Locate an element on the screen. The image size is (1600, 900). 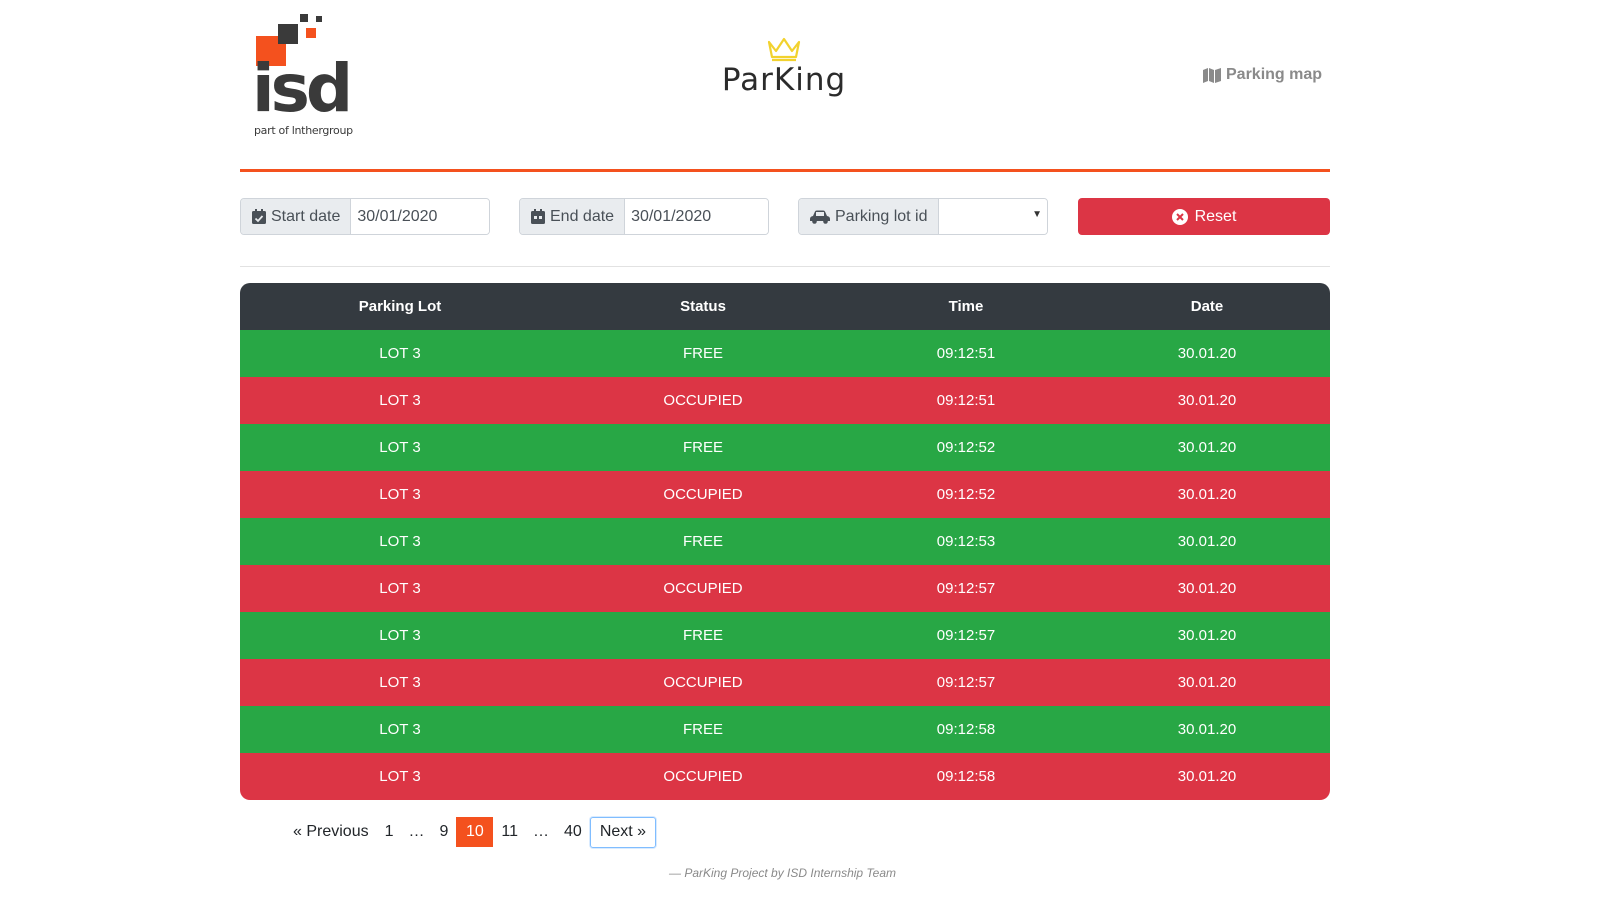
table-row: LOT 3 OCCUPIED 09:12:58 30.01.20 is located at coordinates (785, 776).